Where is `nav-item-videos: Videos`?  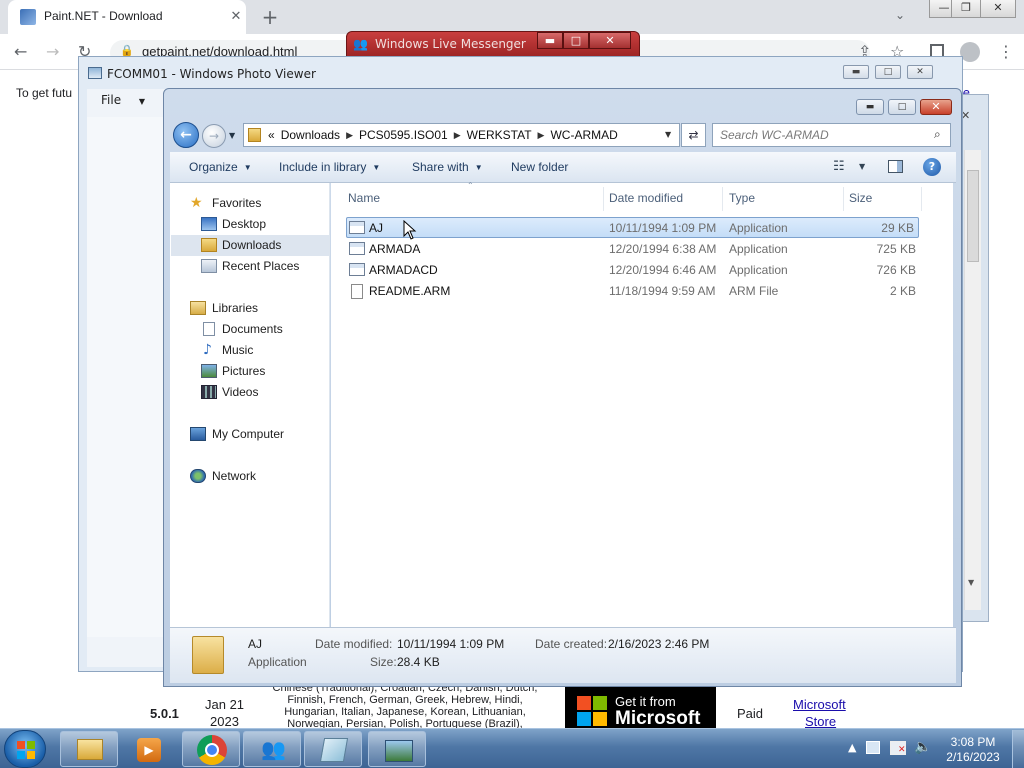
nav-item-videos: Videos is located at coordinates (250, 392).